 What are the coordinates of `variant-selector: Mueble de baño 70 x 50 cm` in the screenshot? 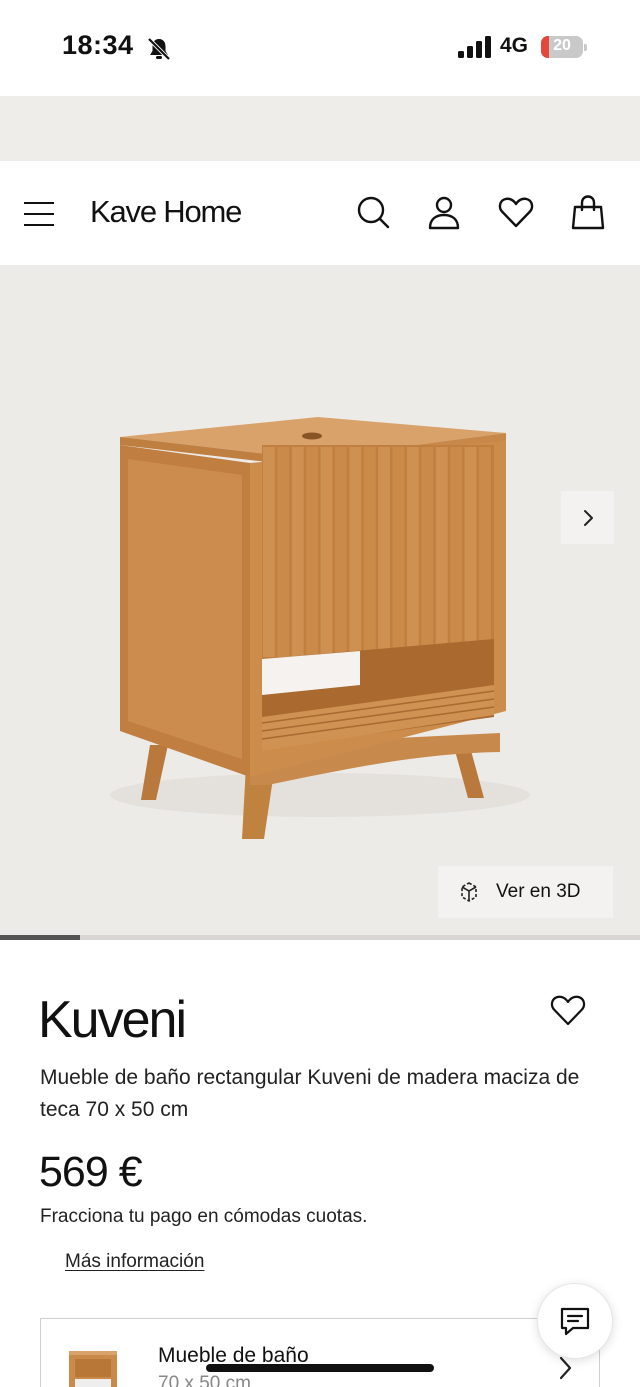 It's located at (320, 1352).